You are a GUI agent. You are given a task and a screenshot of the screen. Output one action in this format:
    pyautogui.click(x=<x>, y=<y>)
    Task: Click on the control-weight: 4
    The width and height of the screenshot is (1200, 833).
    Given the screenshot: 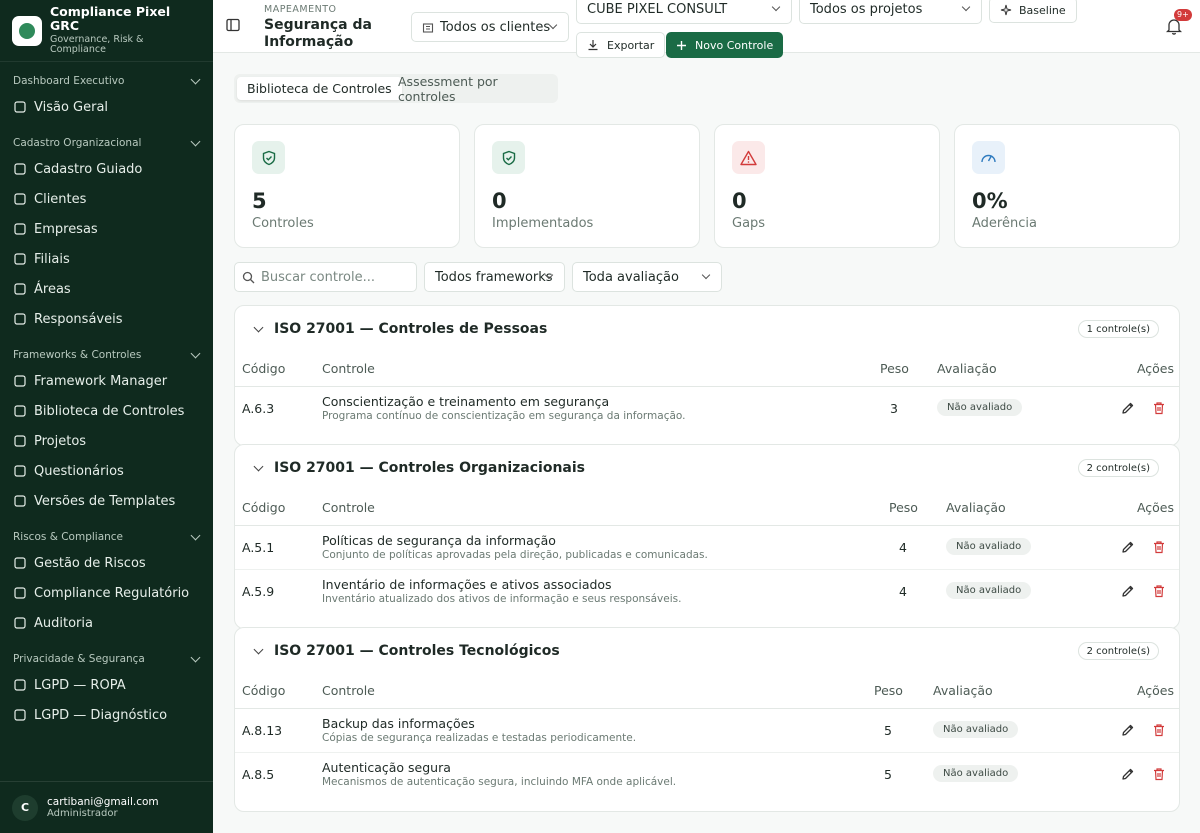 What is the action you would take?
    pyautogui.click(x=903, y=591)
    